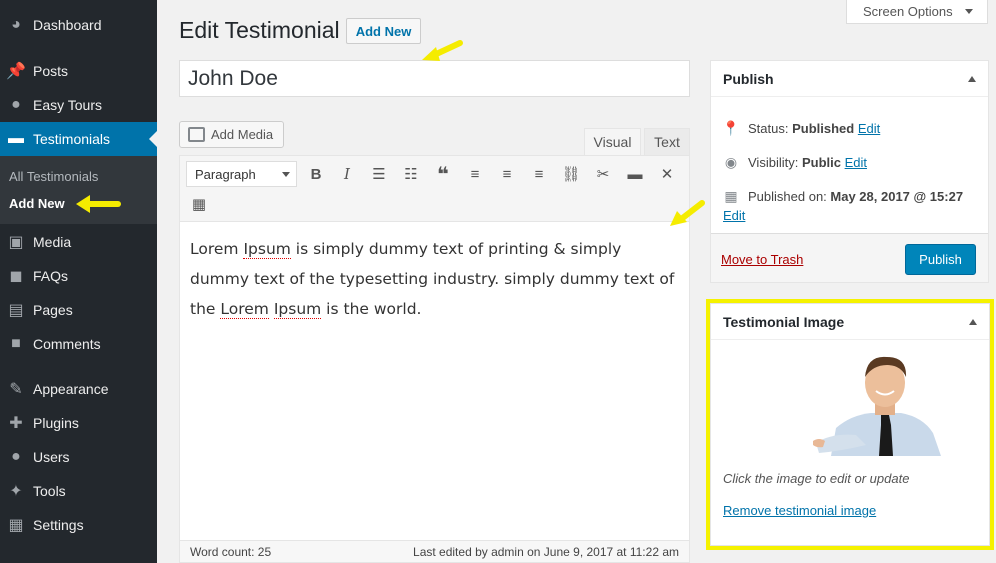  I want to click on settings-icon: ▦, so click(16, 525).